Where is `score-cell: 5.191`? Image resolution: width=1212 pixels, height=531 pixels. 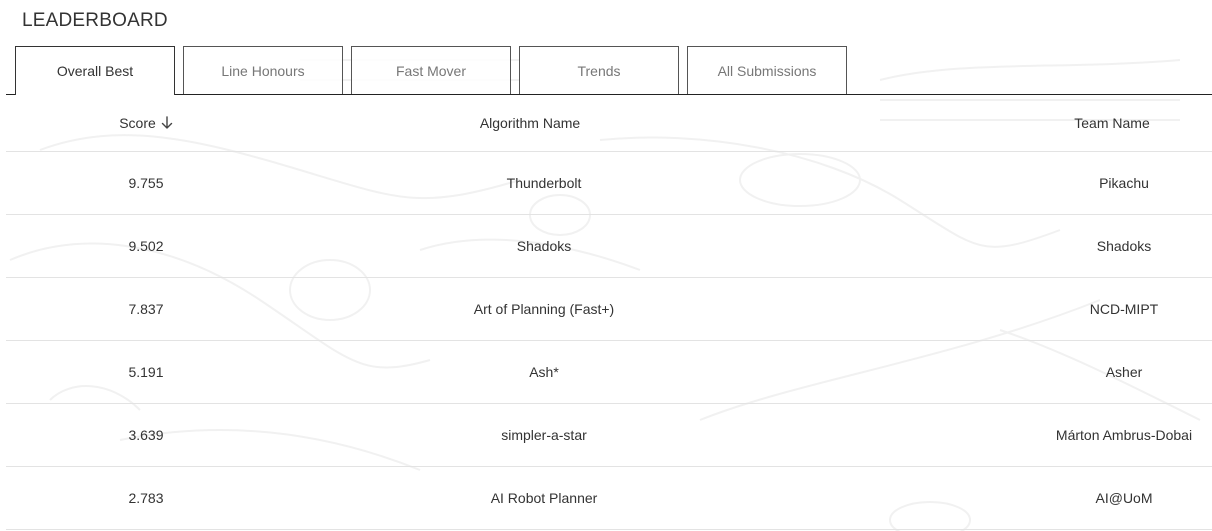 score-cell: 5.191 is located at coordinates (146, 372).